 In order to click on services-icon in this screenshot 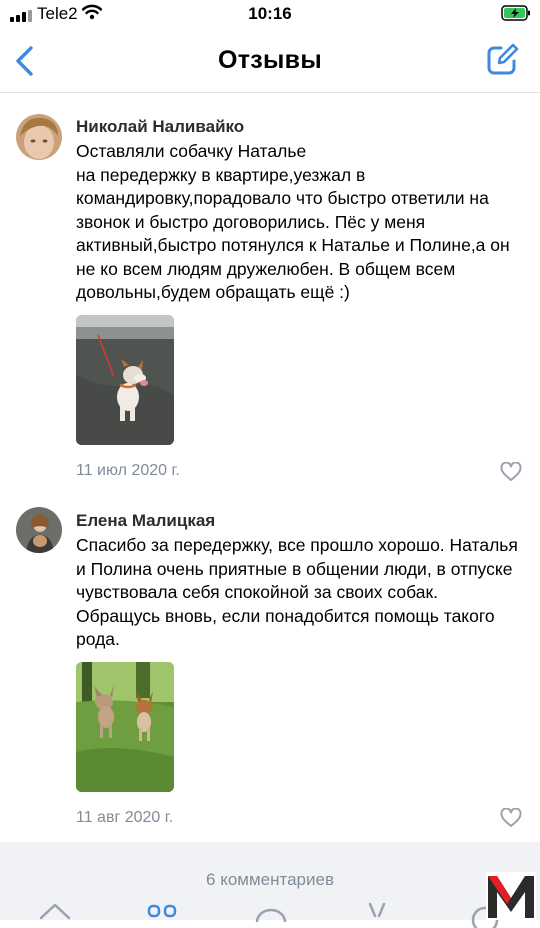, I will do `click(164, 915)`.